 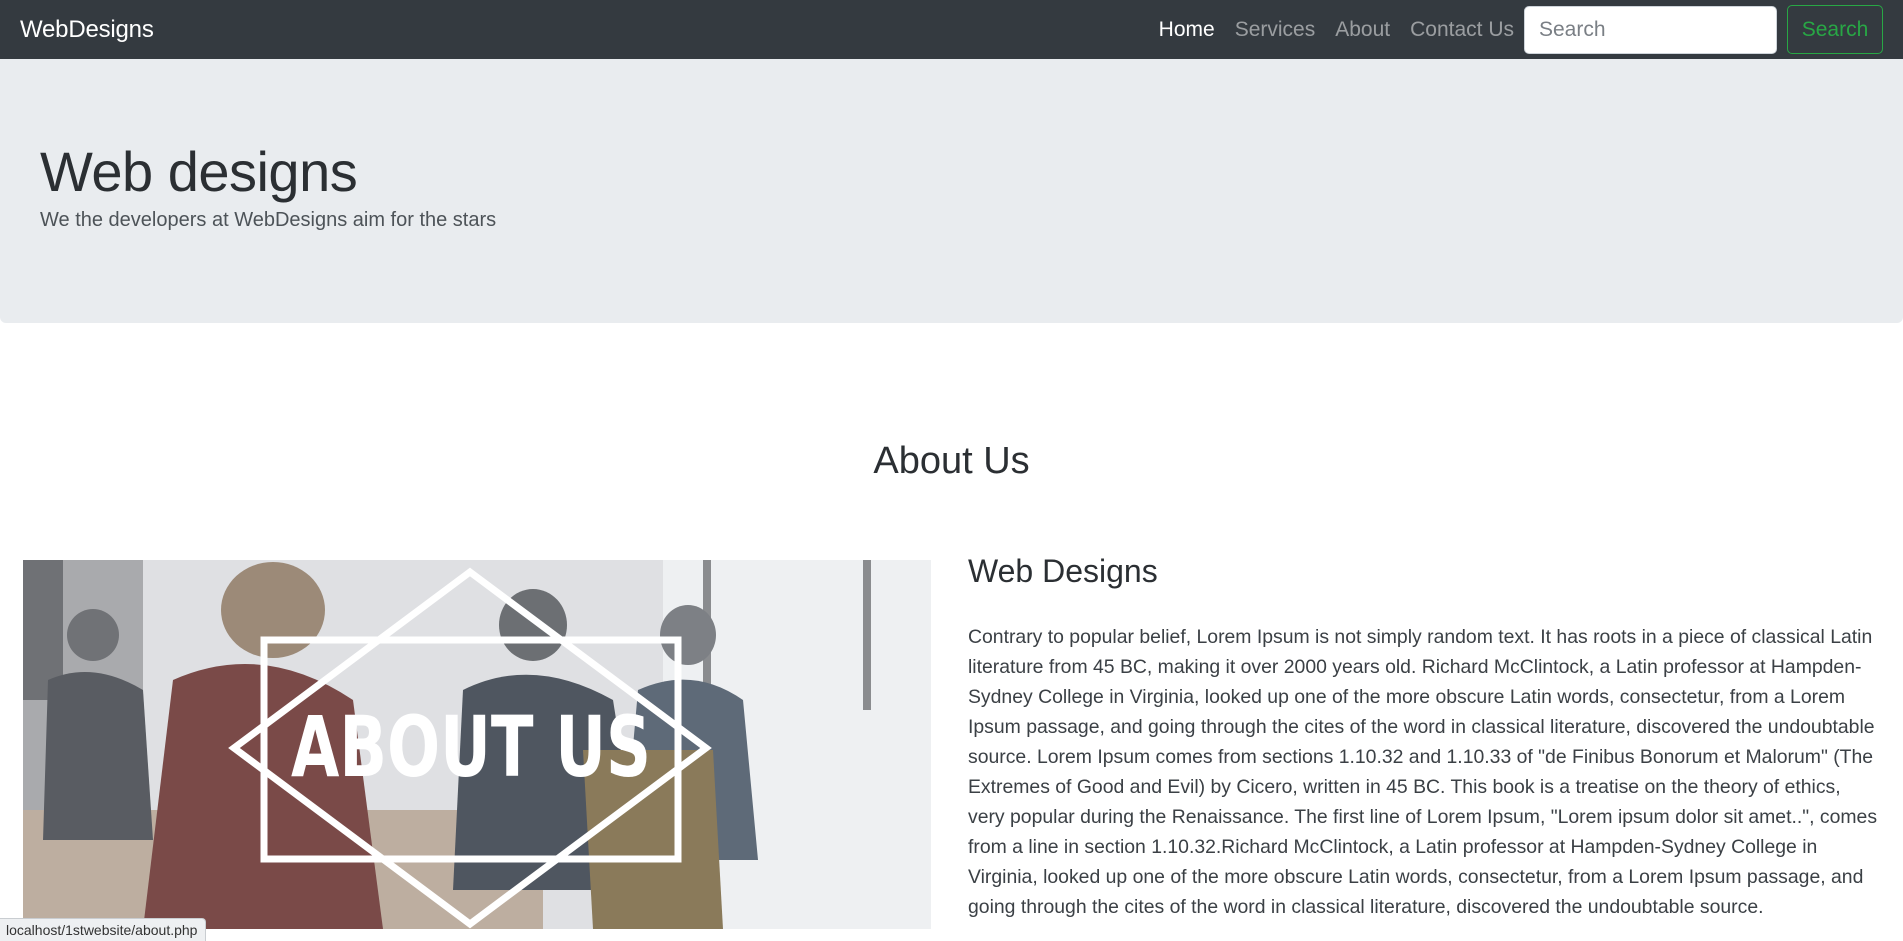 I want to click on nav-link-contact-us: Contact Us, so click(x=1462, y=30).